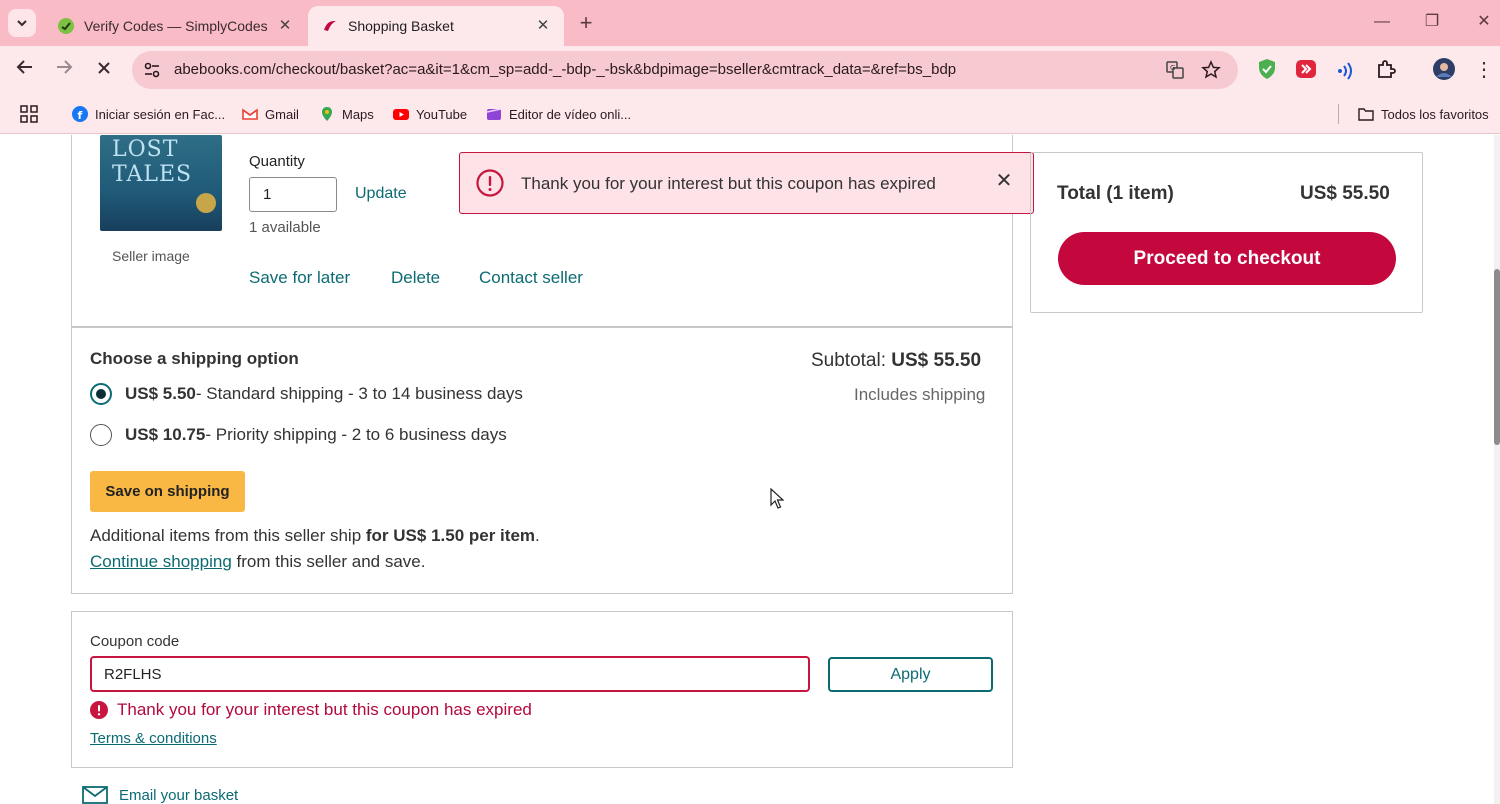  Describe the element at coordinates (65, 67) in the screenshot. I see `arrow-right-icon` at that location.